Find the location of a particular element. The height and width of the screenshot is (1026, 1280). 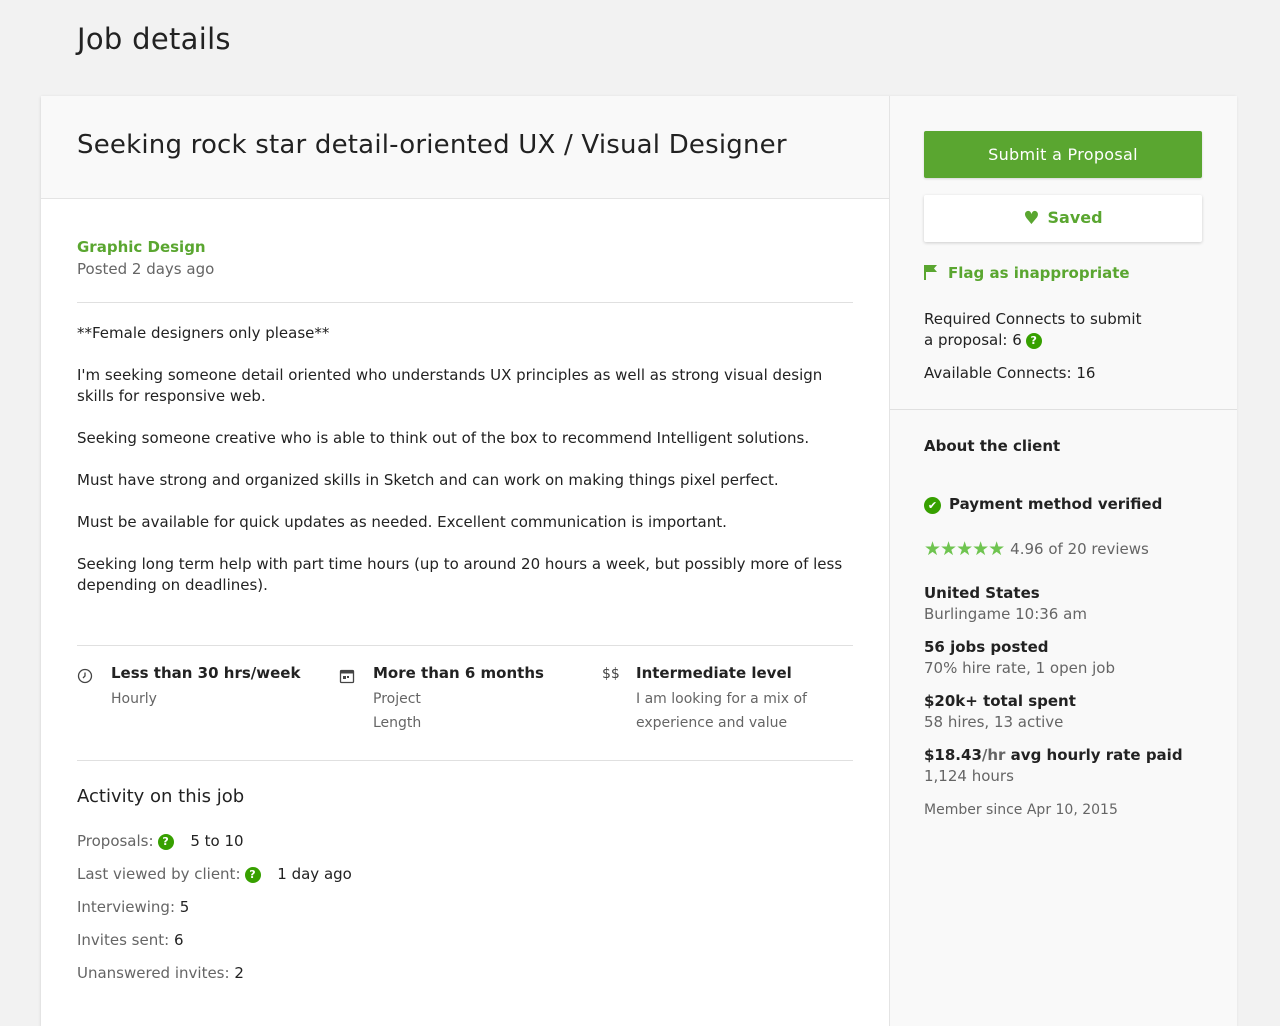

client-spent: $20k+ total spent 58 hires, 13 active is located at coordinates (1000, 711).